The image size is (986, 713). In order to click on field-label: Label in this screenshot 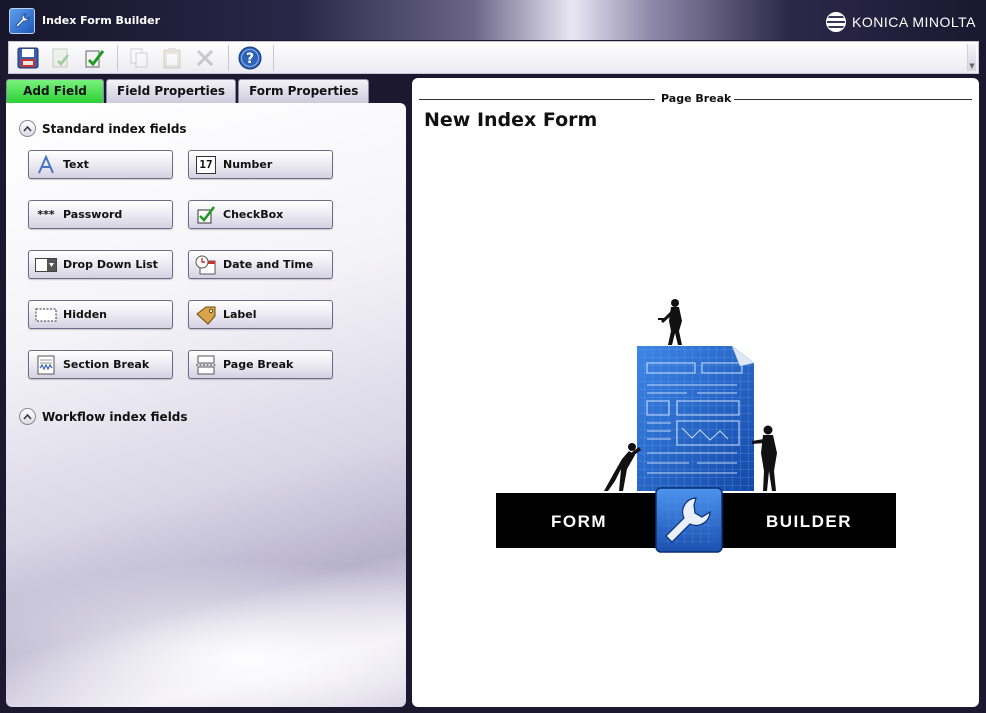, I will do `click(240, 314)`.